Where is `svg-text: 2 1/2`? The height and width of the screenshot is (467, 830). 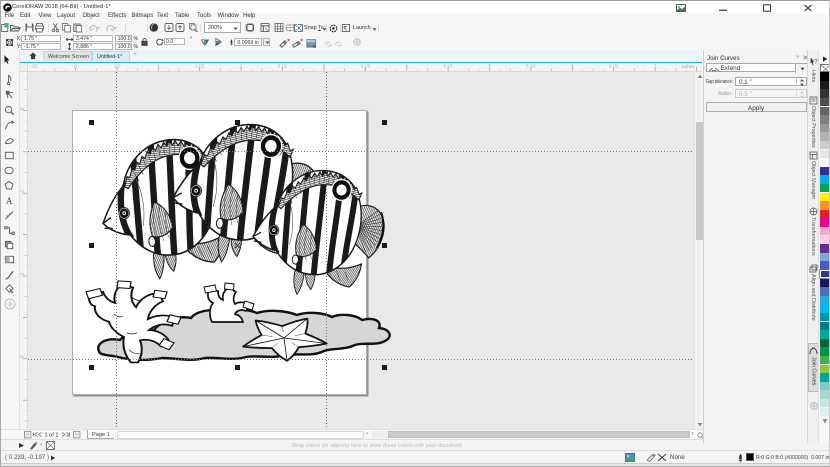 svg-text: 2 1/2 is located at coordinates (283, 65).